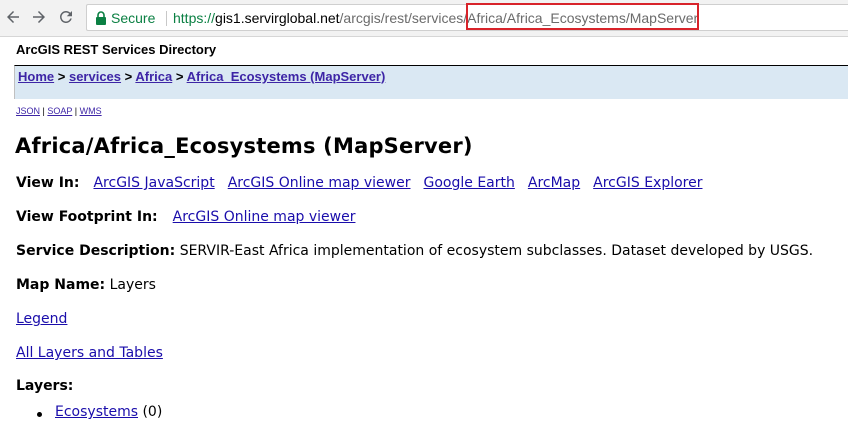 Image resolution: width=848 pixels, height=441 pixels. What do you see at coordinates (87, 217) in the screenshot?
I see `view-footprint-label: View Footprint In:` at bounding box center [87, 217].